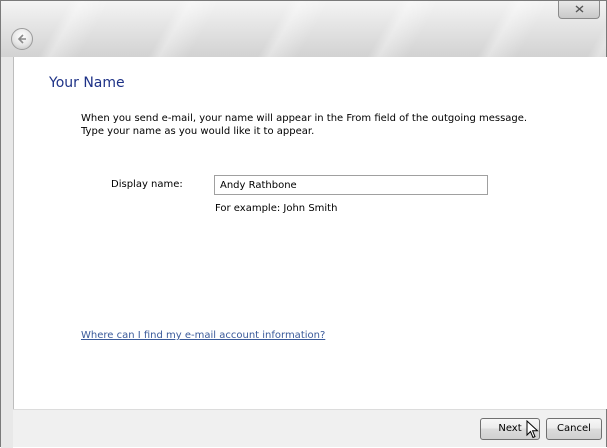  I want to click on example-text: For example: John Smith, so click(276, 208).